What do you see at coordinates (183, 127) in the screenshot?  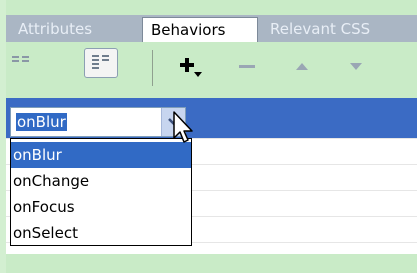 I see `mouse-pointer-icon` at bounding box center [183, 127].